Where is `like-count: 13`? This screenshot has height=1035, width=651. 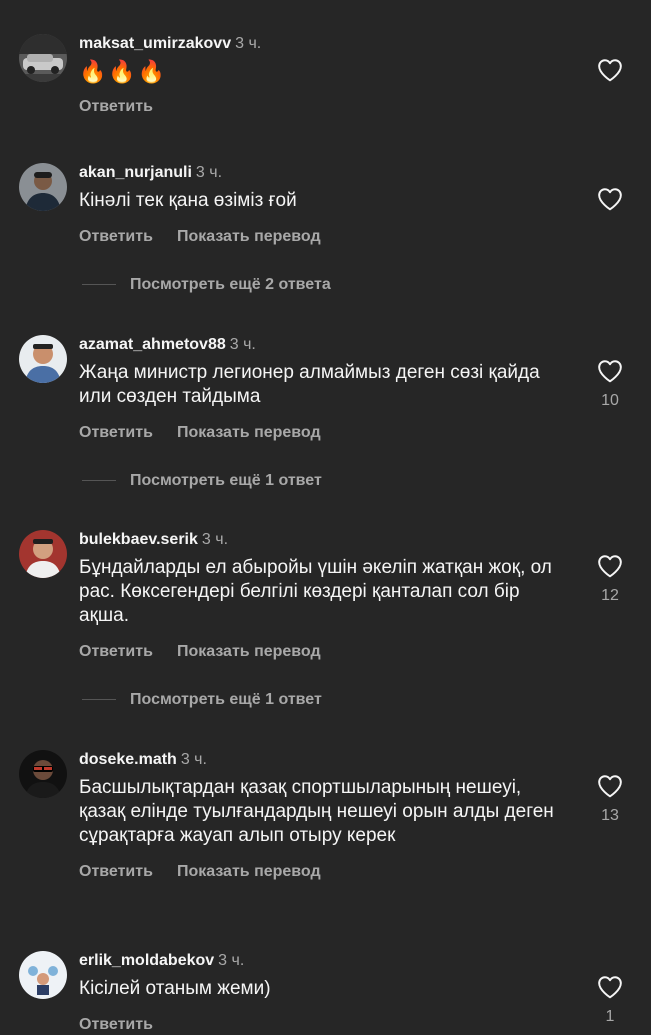 like-count: 13 is located at coordinates (610, 815).